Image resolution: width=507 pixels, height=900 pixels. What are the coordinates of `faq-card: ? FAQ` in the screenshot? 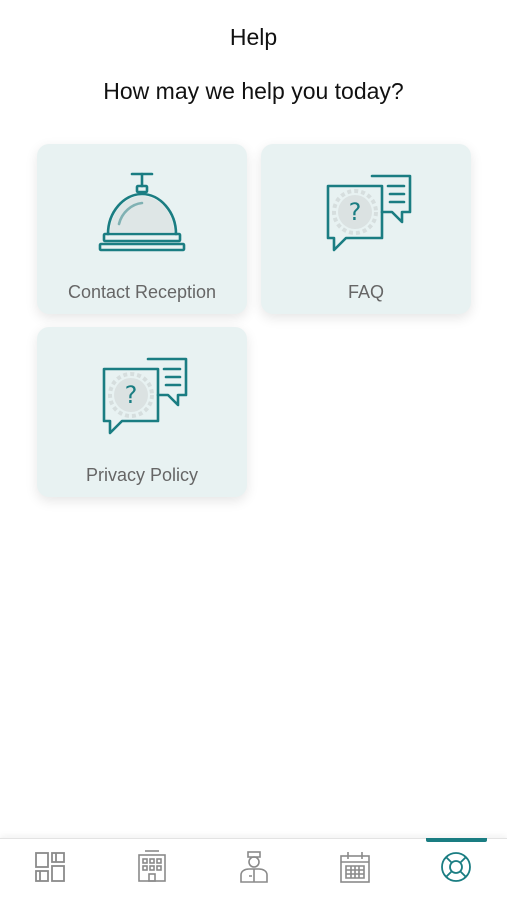 It's located at (366, 229).